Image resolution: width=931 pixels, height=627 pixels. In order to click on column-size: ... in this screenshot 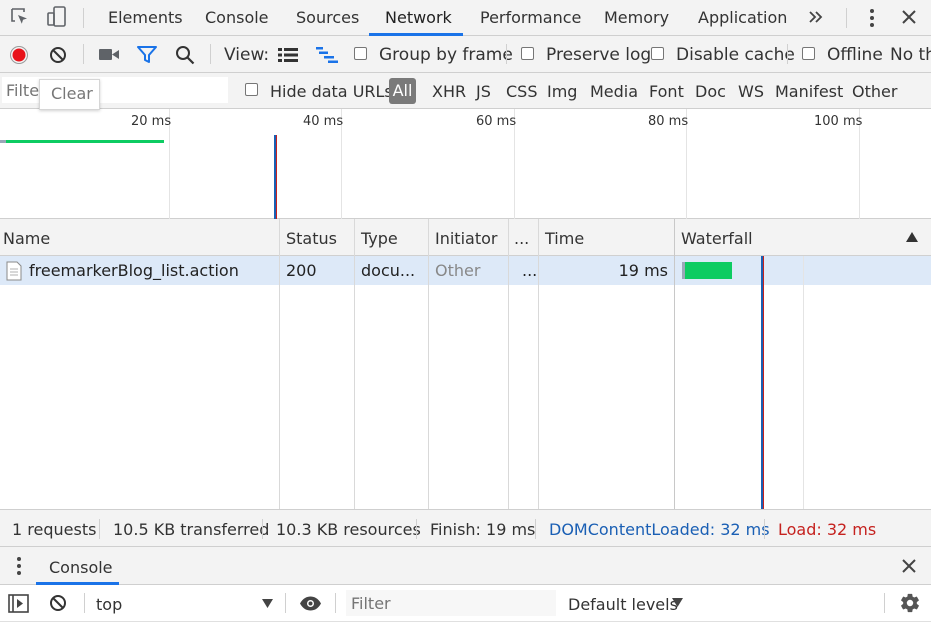, I will do `click(521, 238)`.